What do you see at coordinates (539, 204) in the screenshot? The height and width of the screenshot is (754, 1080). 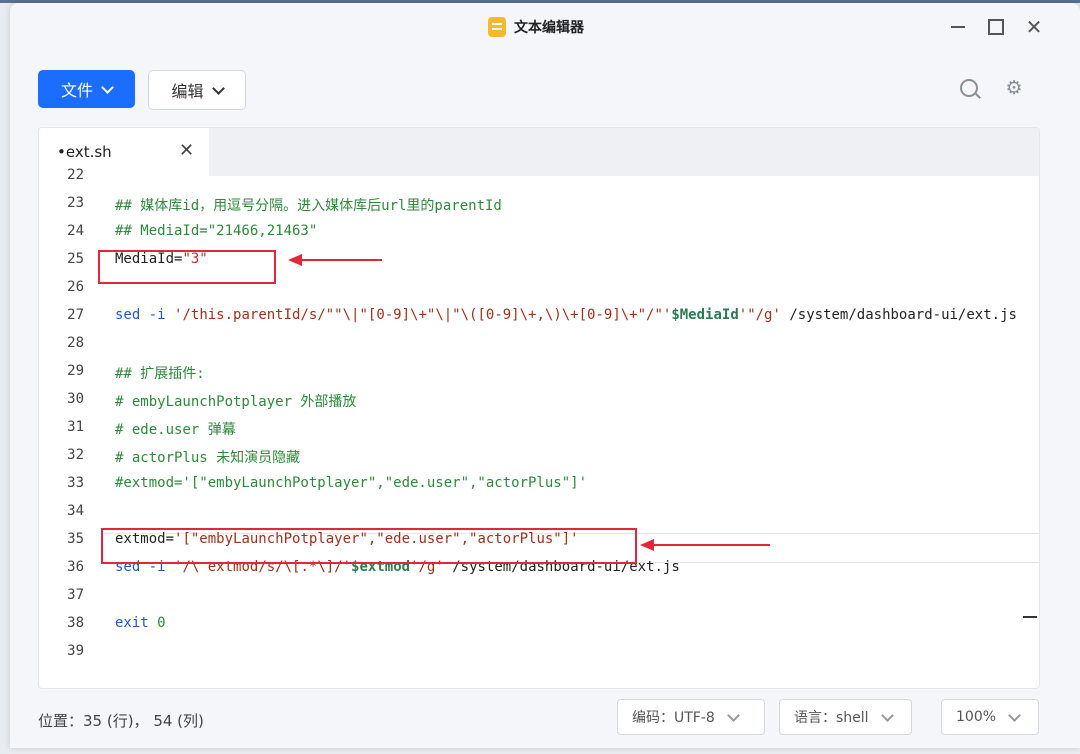 I see `code-line: 23 ## 媒体库id，用逗号分隔。进入媒体库后url里的parentId` at bounding box center [539, 204].